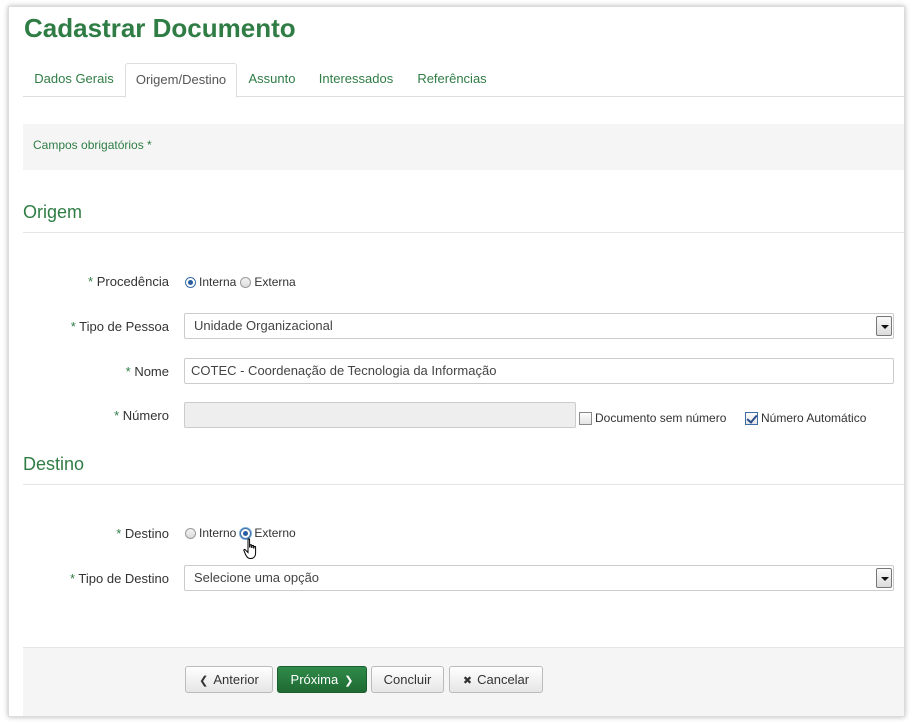  I want to click on section-destino-title: Destino, so click(54, 464).